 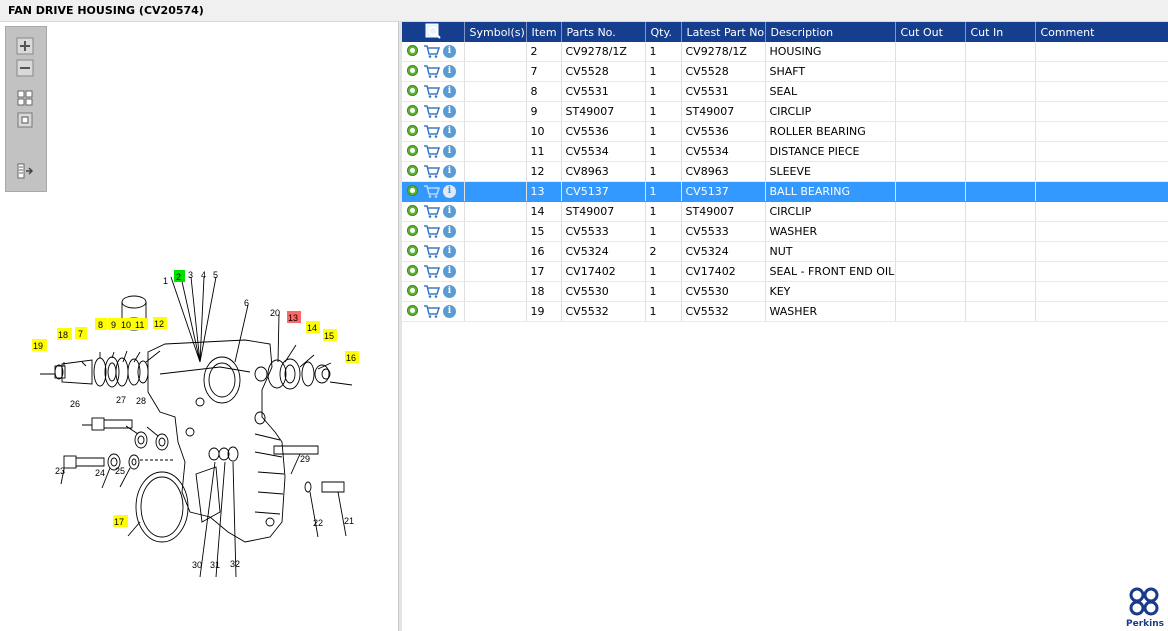 What do you see at coordinates (785, 131) in the screenshot?
I see `table-row: i 10 CV5536 1 CV5536 ROLLER BEARING` at bounding box center [785, 131].